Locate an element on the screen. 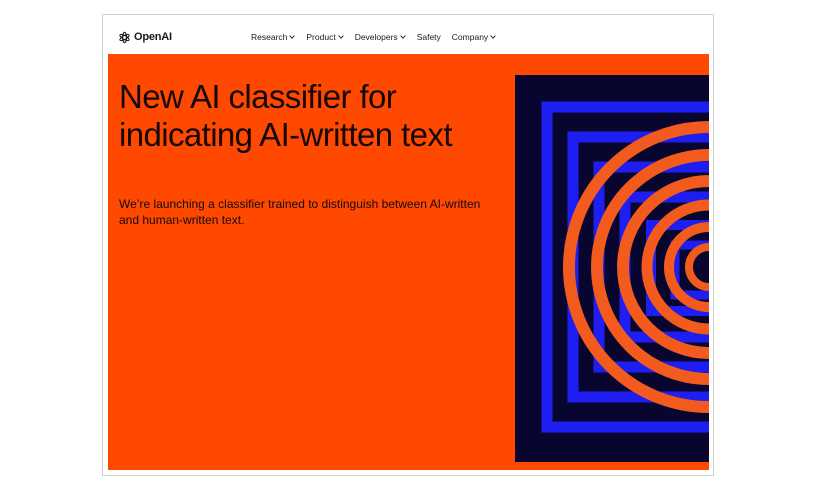 The image size is (815, 488). openai-logo-link: OpenAI is located at coordinates (145, 37).